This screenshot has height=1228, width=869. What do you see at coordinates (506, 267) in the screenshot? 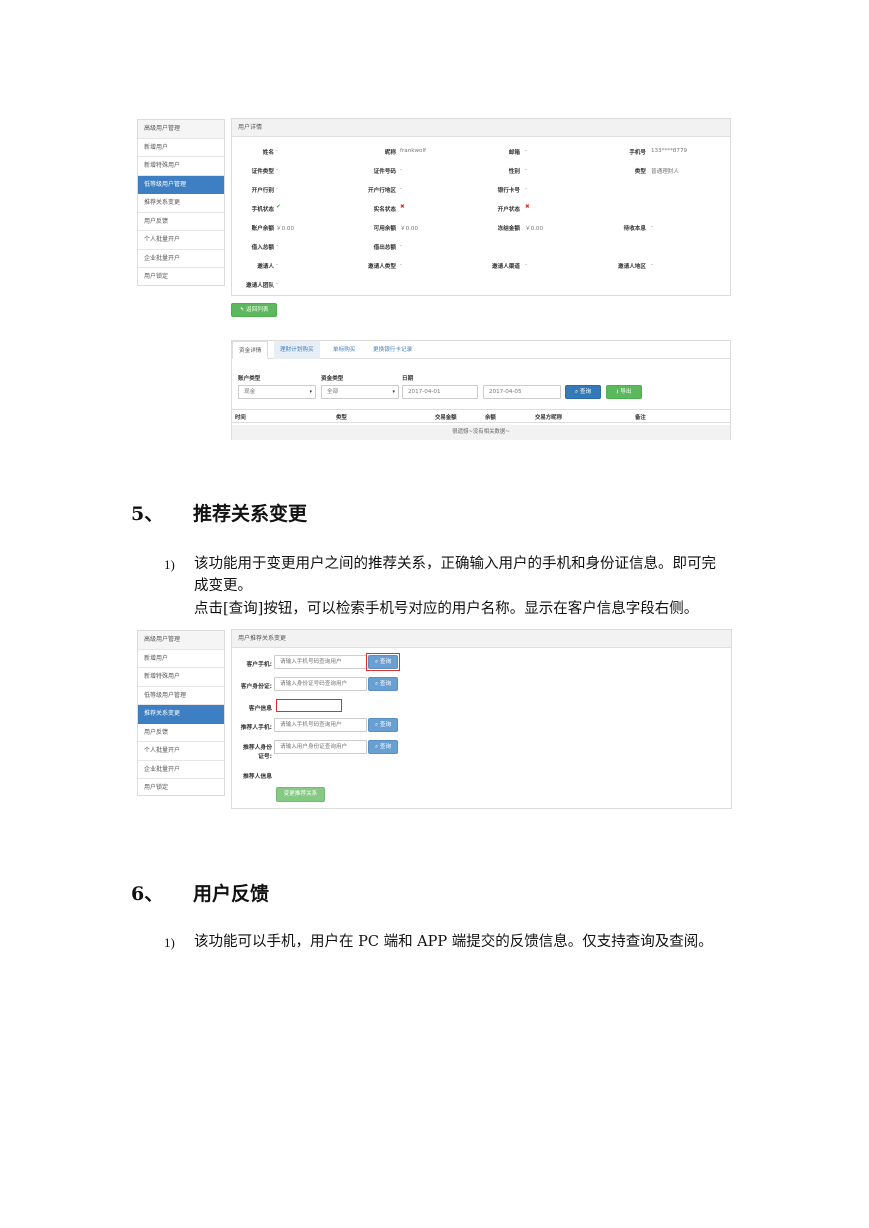
I see `detail-label: 邀请人渠道` at bounding box center [506, 267].